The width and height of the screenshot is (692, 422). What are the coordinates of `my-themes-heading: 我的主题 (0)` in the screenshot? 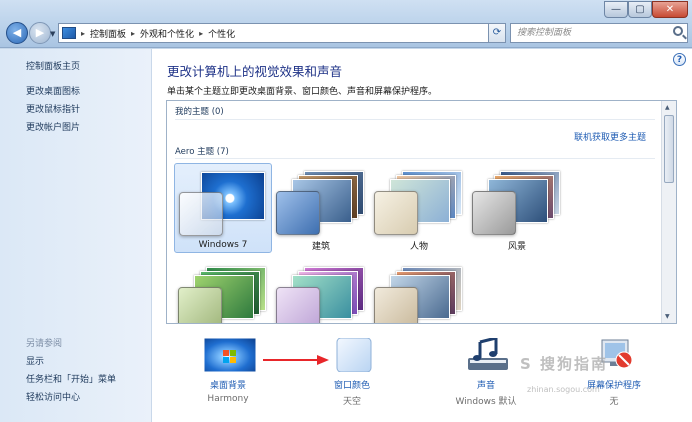 It's located at (199, 112).